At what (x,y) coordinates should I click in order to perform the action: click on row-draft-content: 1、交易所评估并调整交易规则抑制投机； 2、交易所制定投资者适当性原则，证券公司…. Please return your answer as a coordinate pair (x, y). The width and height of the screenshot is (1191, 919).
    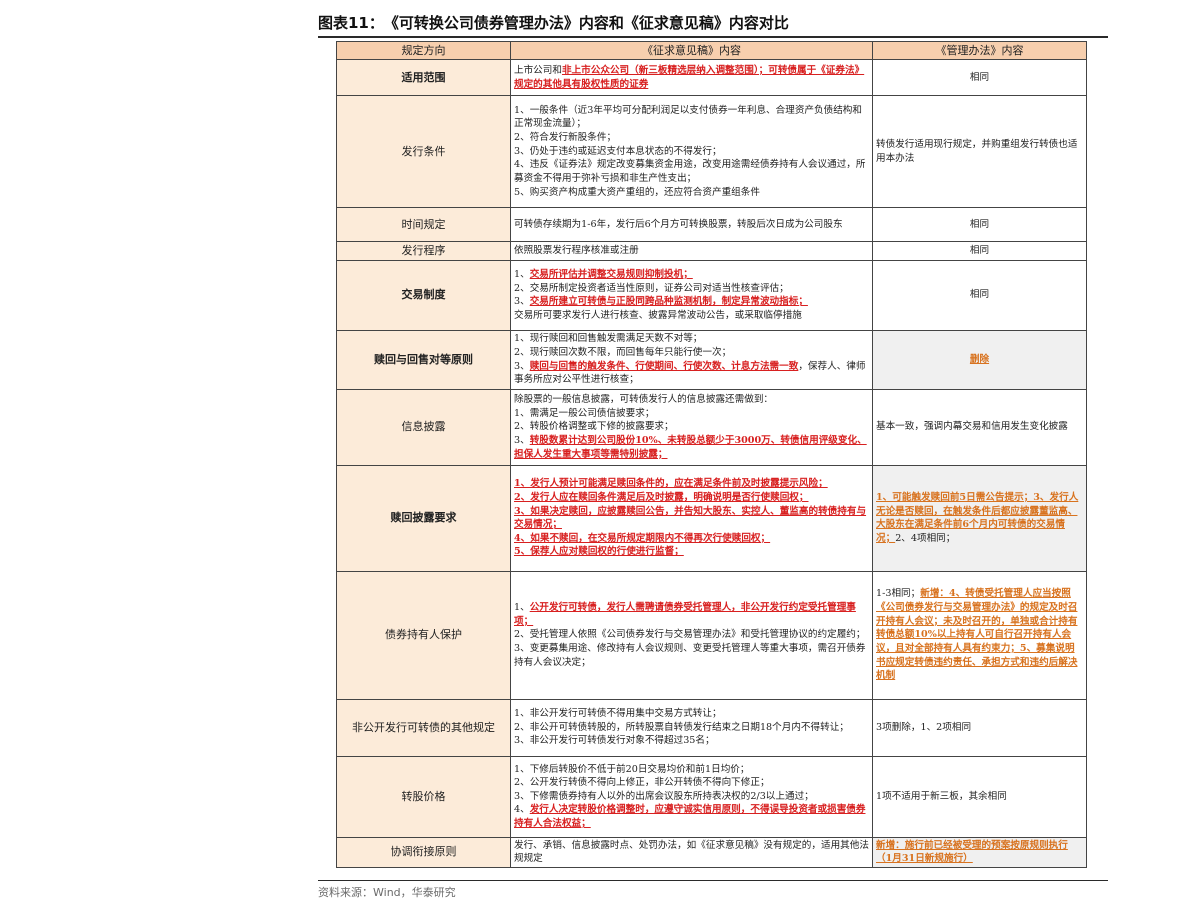
    Looking at the image, I should click on (691, 295).